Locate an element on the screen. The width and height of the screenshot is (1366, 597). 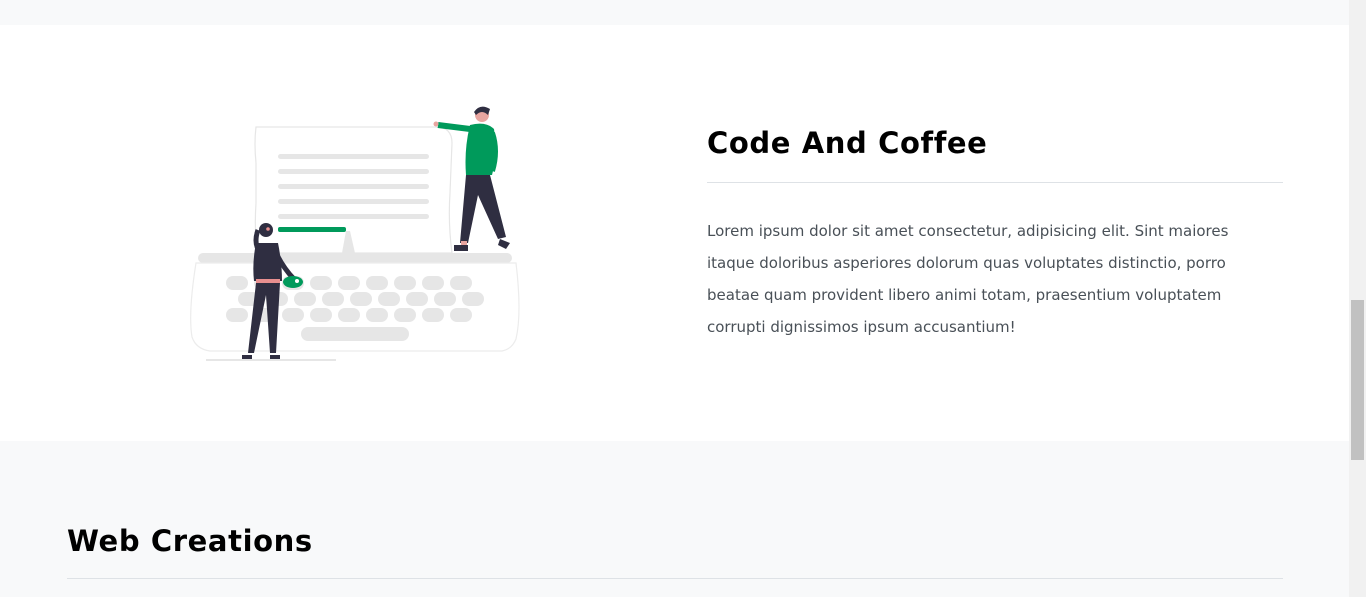
web-creations-title: Web Creations is located at coordinates (190, 541).